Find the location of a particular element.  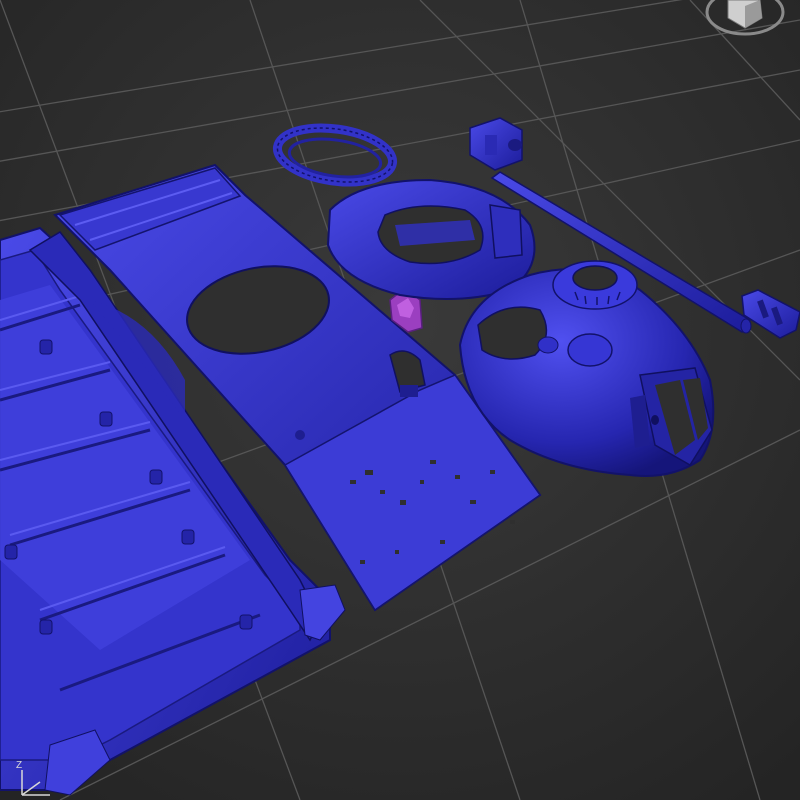

axis-label-z: Z is located at coordinates (19, 765).